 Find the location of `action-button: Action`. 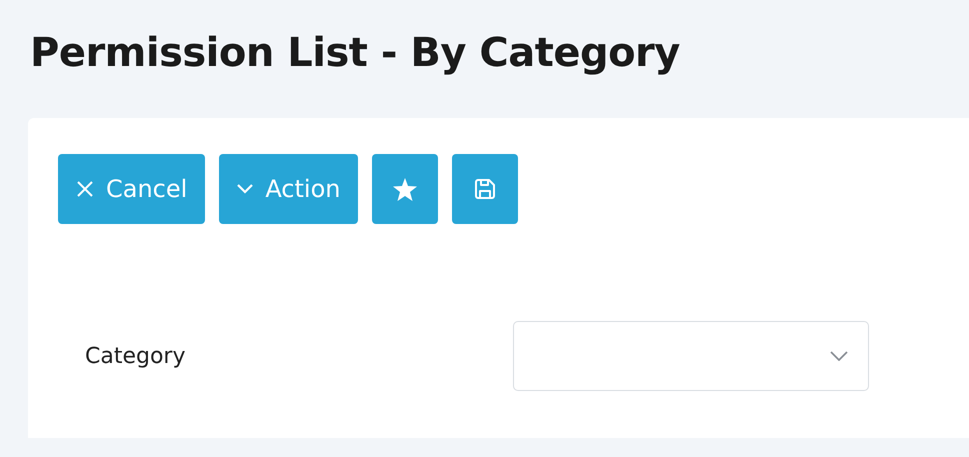

action-button: Action is located at coordinates (288, 189).